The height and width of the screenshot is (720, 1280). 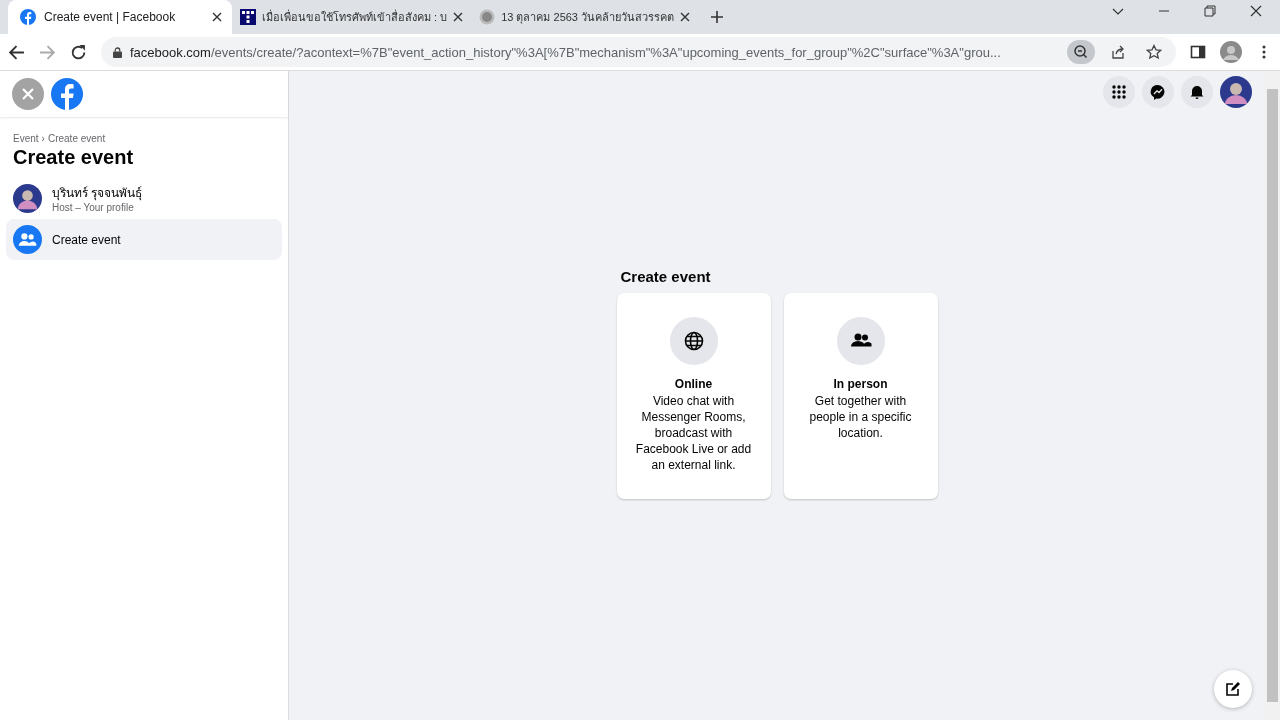 I want to click on section-heading: Create event, so click(x=666, y=276).